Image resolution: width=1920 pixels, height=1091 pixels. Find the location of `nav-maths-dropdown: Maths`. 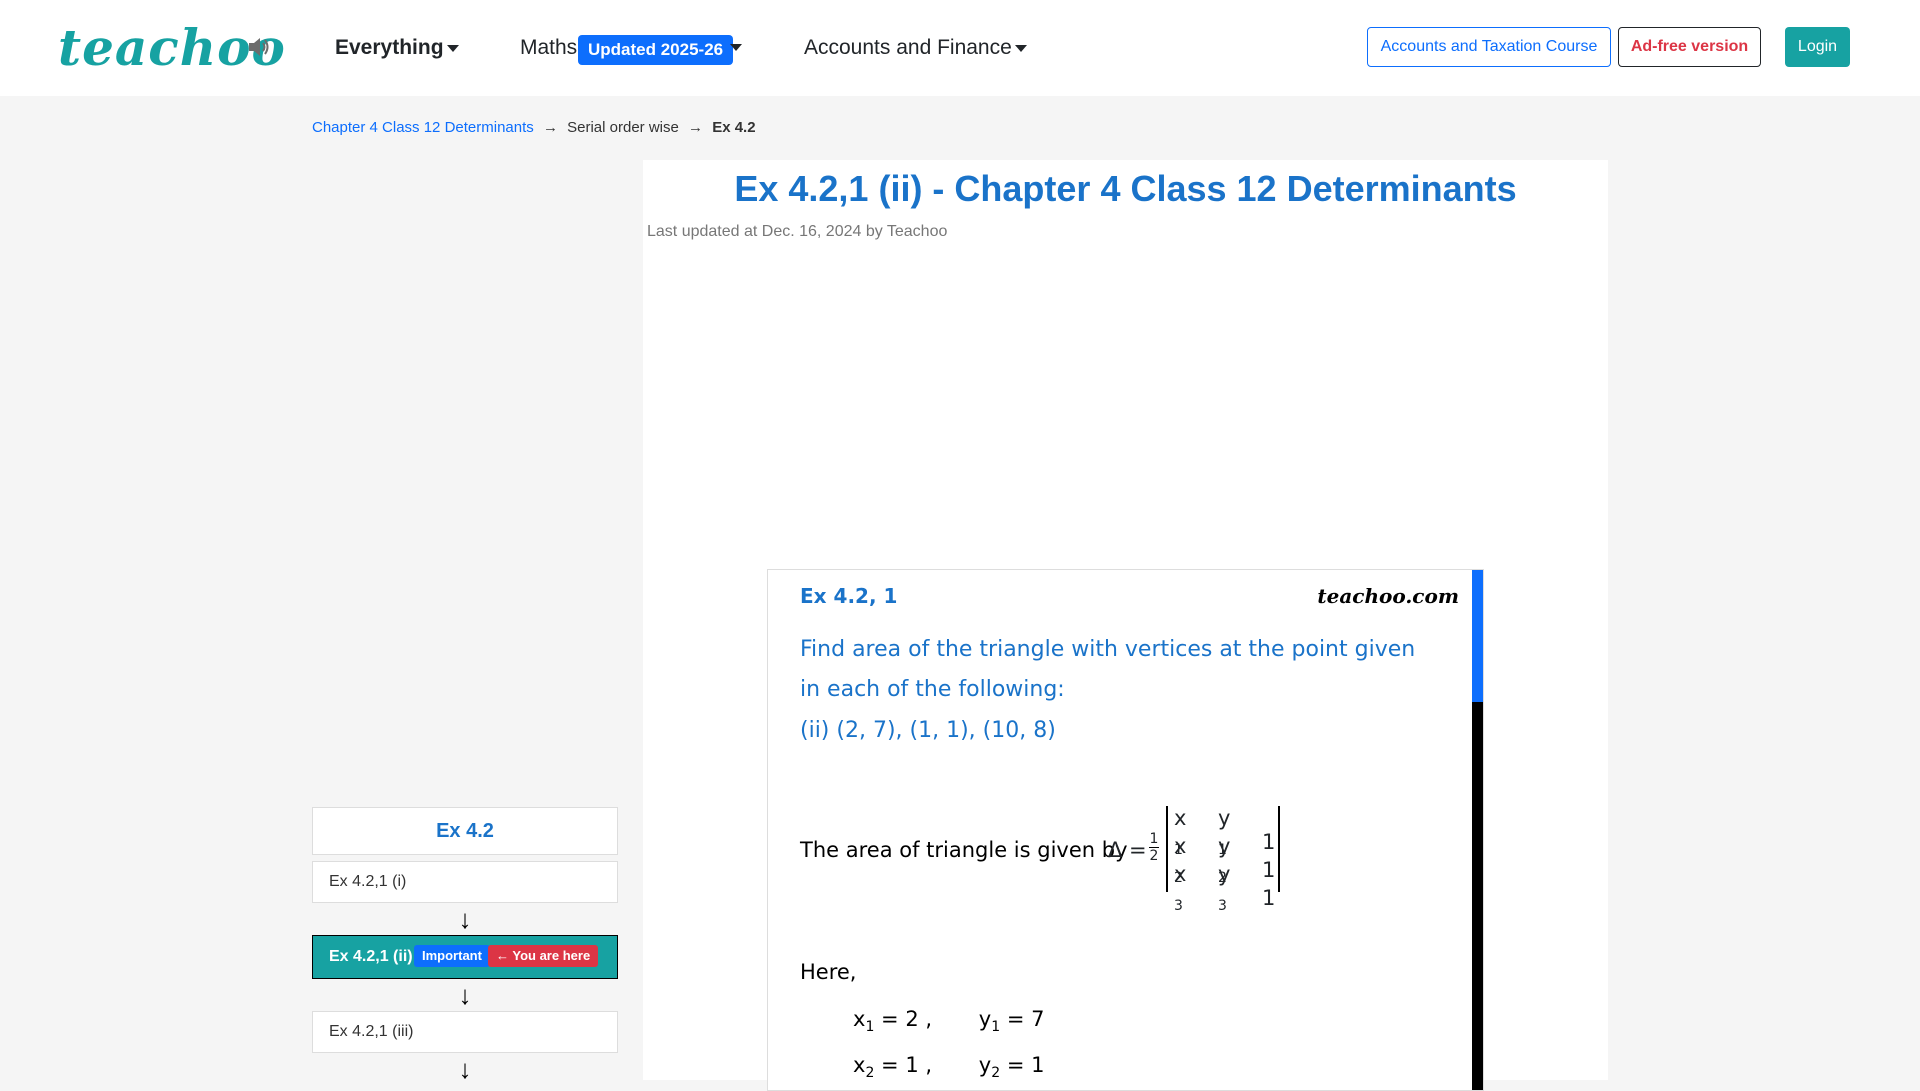

nav-maths-dropdown: Maths is located at coordinates (548, 48).